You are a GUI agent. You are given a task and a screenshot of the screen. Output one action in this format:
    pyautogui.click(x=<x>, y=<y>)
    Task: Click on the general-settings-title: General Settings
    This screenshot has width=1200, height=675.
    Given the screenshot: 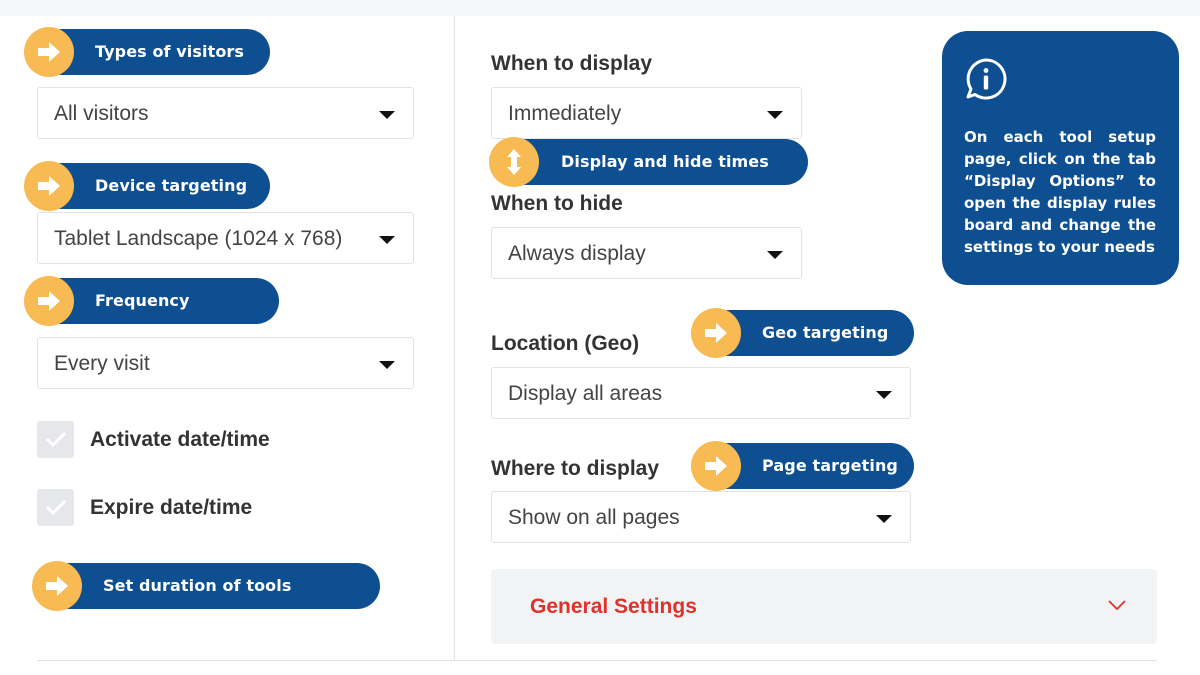 What is the action you would take?
    pyautogui.click(x=613, y=606)
    